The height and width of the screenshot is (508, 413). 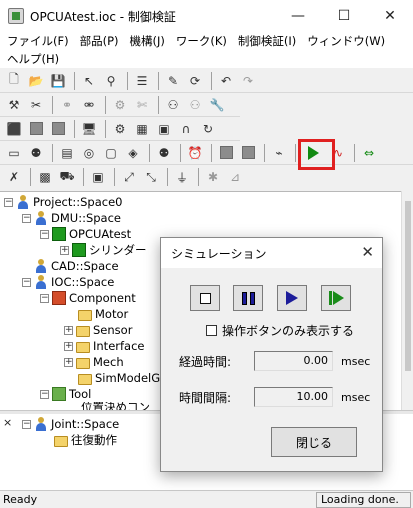 What do you see at coordinates (219, 253) in the screenshot?
I see `dialog-title: シミュレーション` at bounding box center [219, 253].